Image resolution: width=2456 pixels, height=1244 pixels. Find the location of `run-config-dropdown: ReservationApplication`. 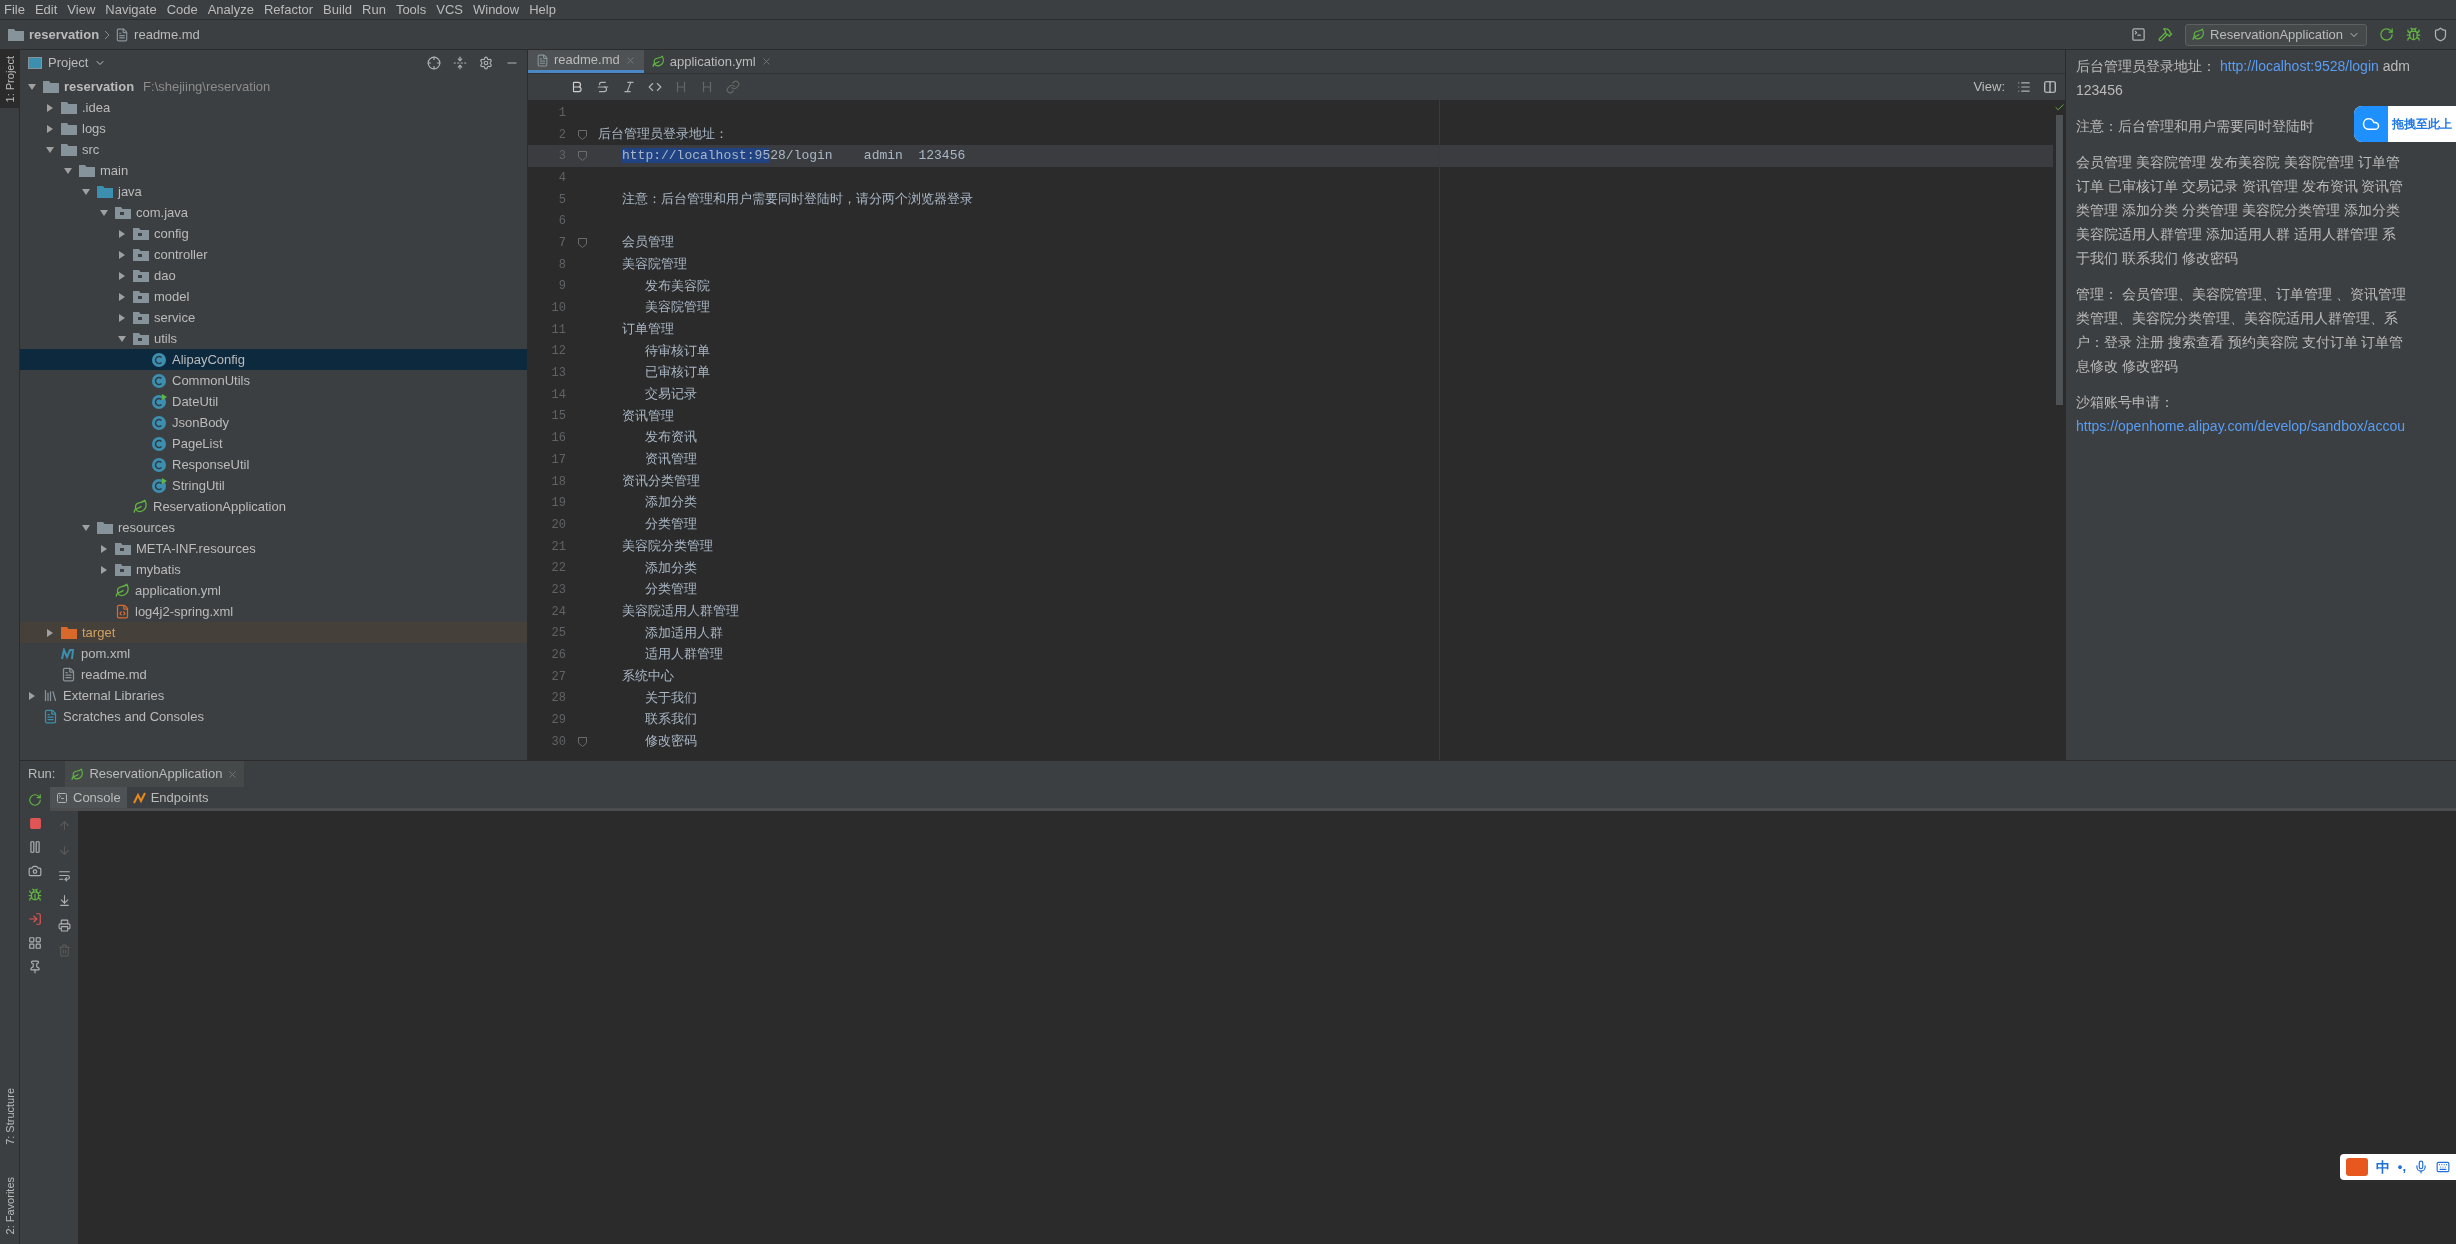

run-config-dropdown: ReservationApplication is located at coordinates (2276, 34).